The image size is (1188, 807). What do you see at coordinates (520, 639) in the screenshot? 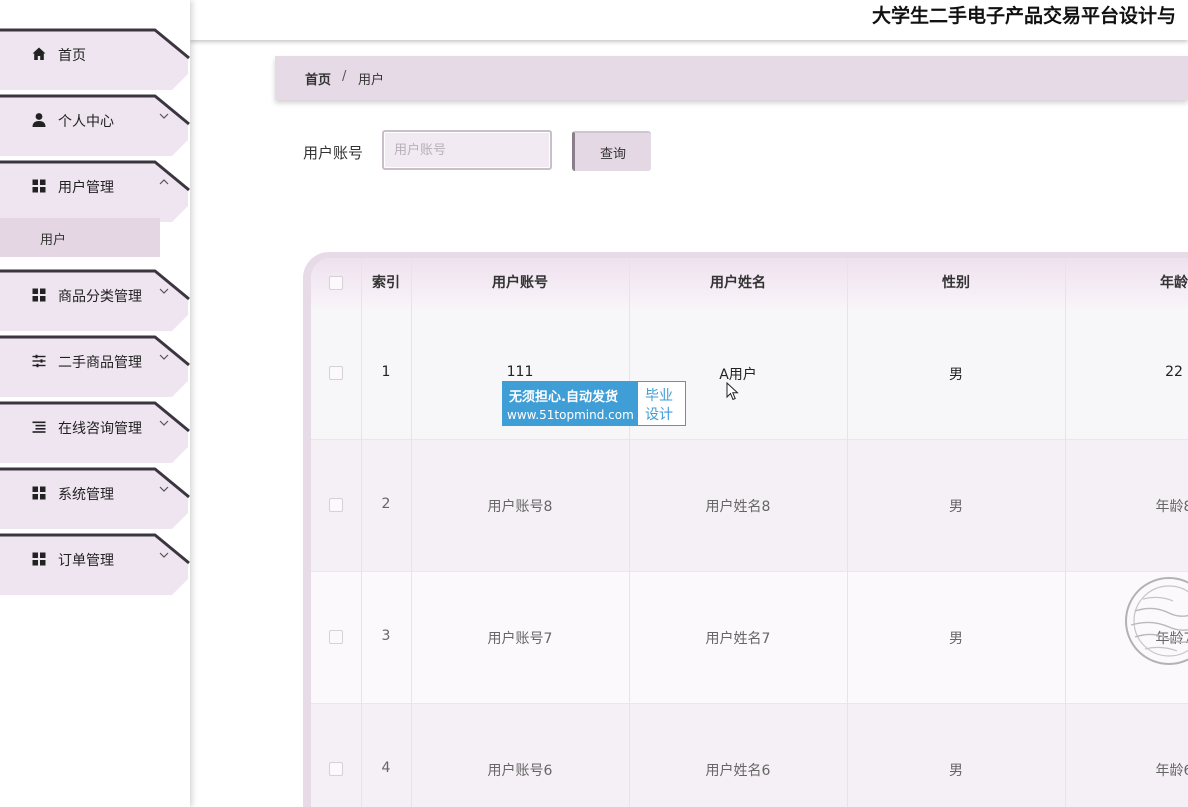
I see `cell-account: 用户账号7` at bounding box center [520, 639].